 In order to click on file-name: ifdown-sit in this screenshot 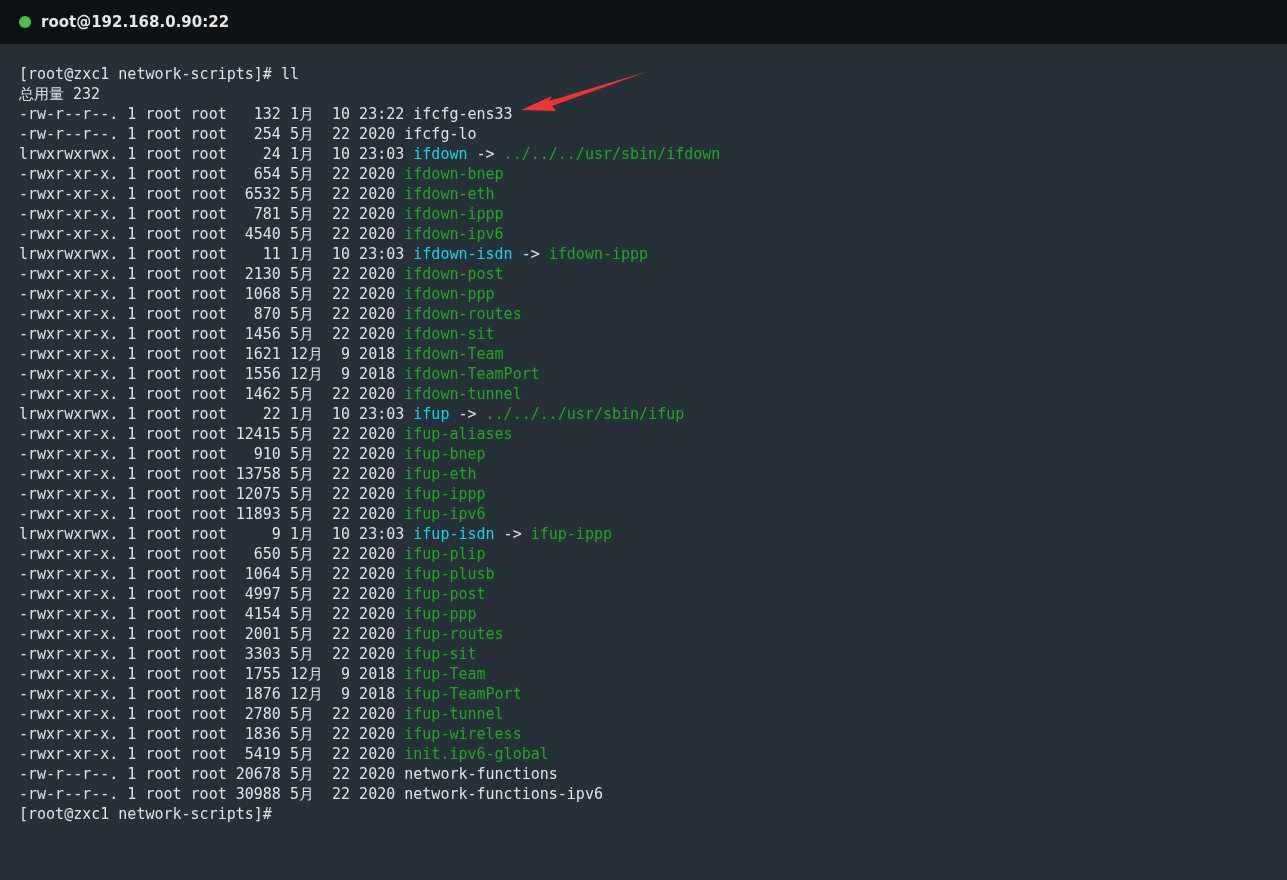, I will do `click(449, 334)`.